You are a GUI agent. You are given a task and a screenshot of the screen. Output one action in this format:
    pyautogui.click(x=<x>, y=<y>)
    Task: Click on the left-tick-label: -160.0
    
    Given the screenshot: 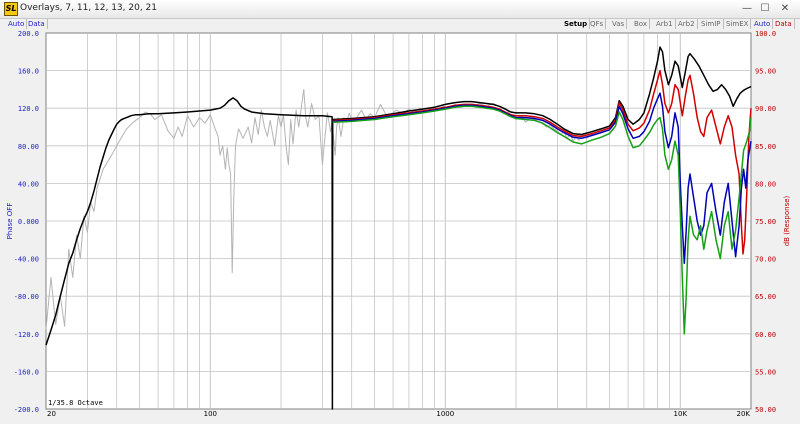 What is the action you would take?
    pyautogui.click(x=26, y=372)
    